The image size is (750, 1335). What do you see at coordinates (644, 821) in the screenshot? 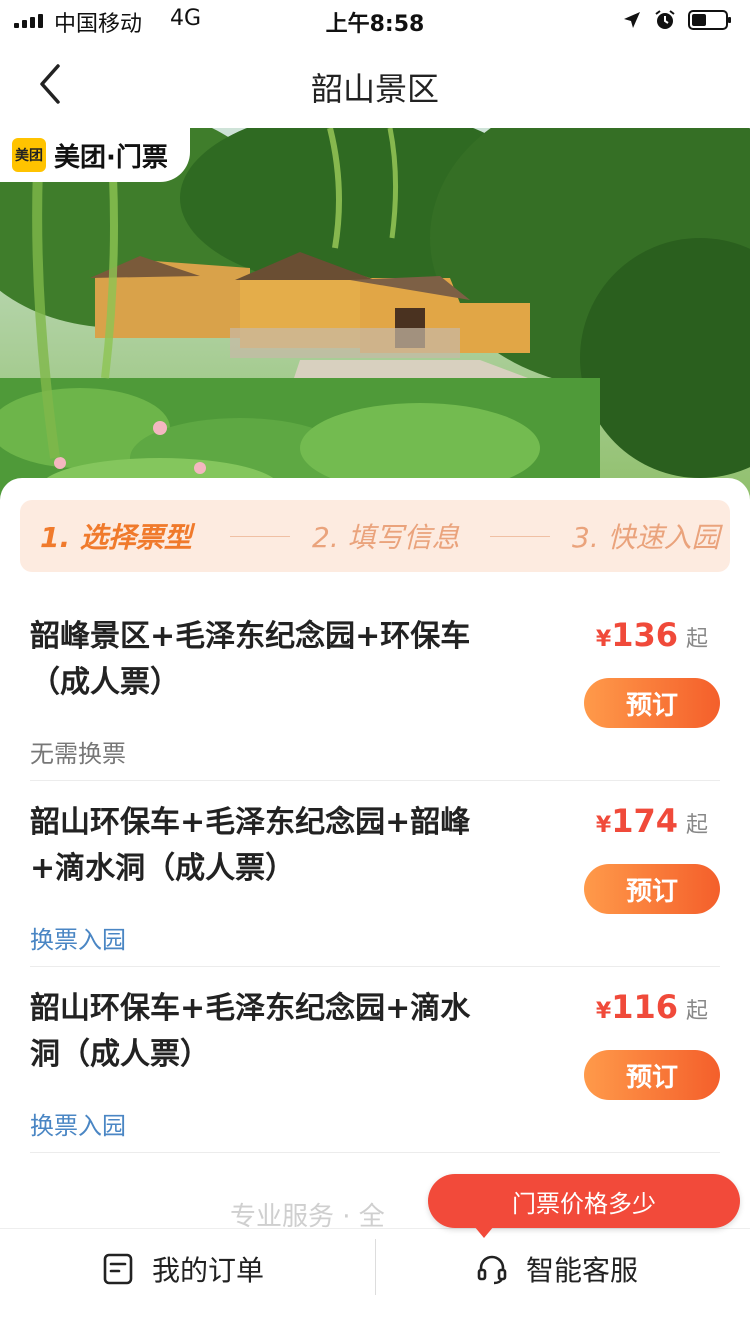
I see `price-value: 174` at bounding box center [644, 821].